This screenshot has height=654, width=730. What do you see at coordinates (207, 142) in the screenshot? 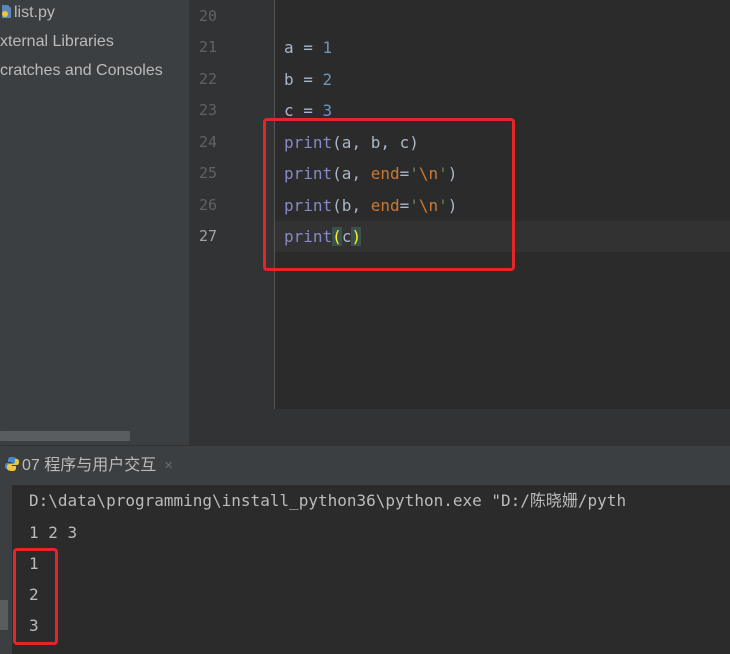
I see `line-number: 24` at bounding box center [207, 142].